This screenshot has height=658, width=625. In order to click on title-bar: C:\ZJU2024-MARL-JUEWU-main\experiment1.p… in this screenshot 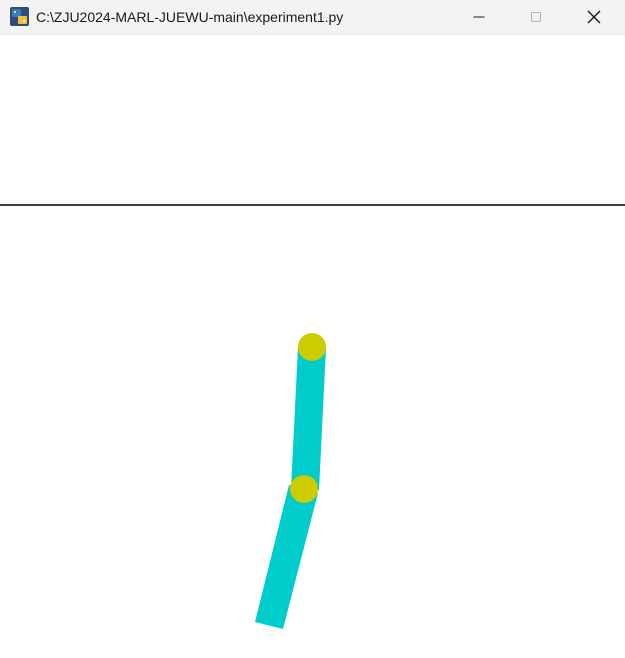, I will do `click(312, 17)`.